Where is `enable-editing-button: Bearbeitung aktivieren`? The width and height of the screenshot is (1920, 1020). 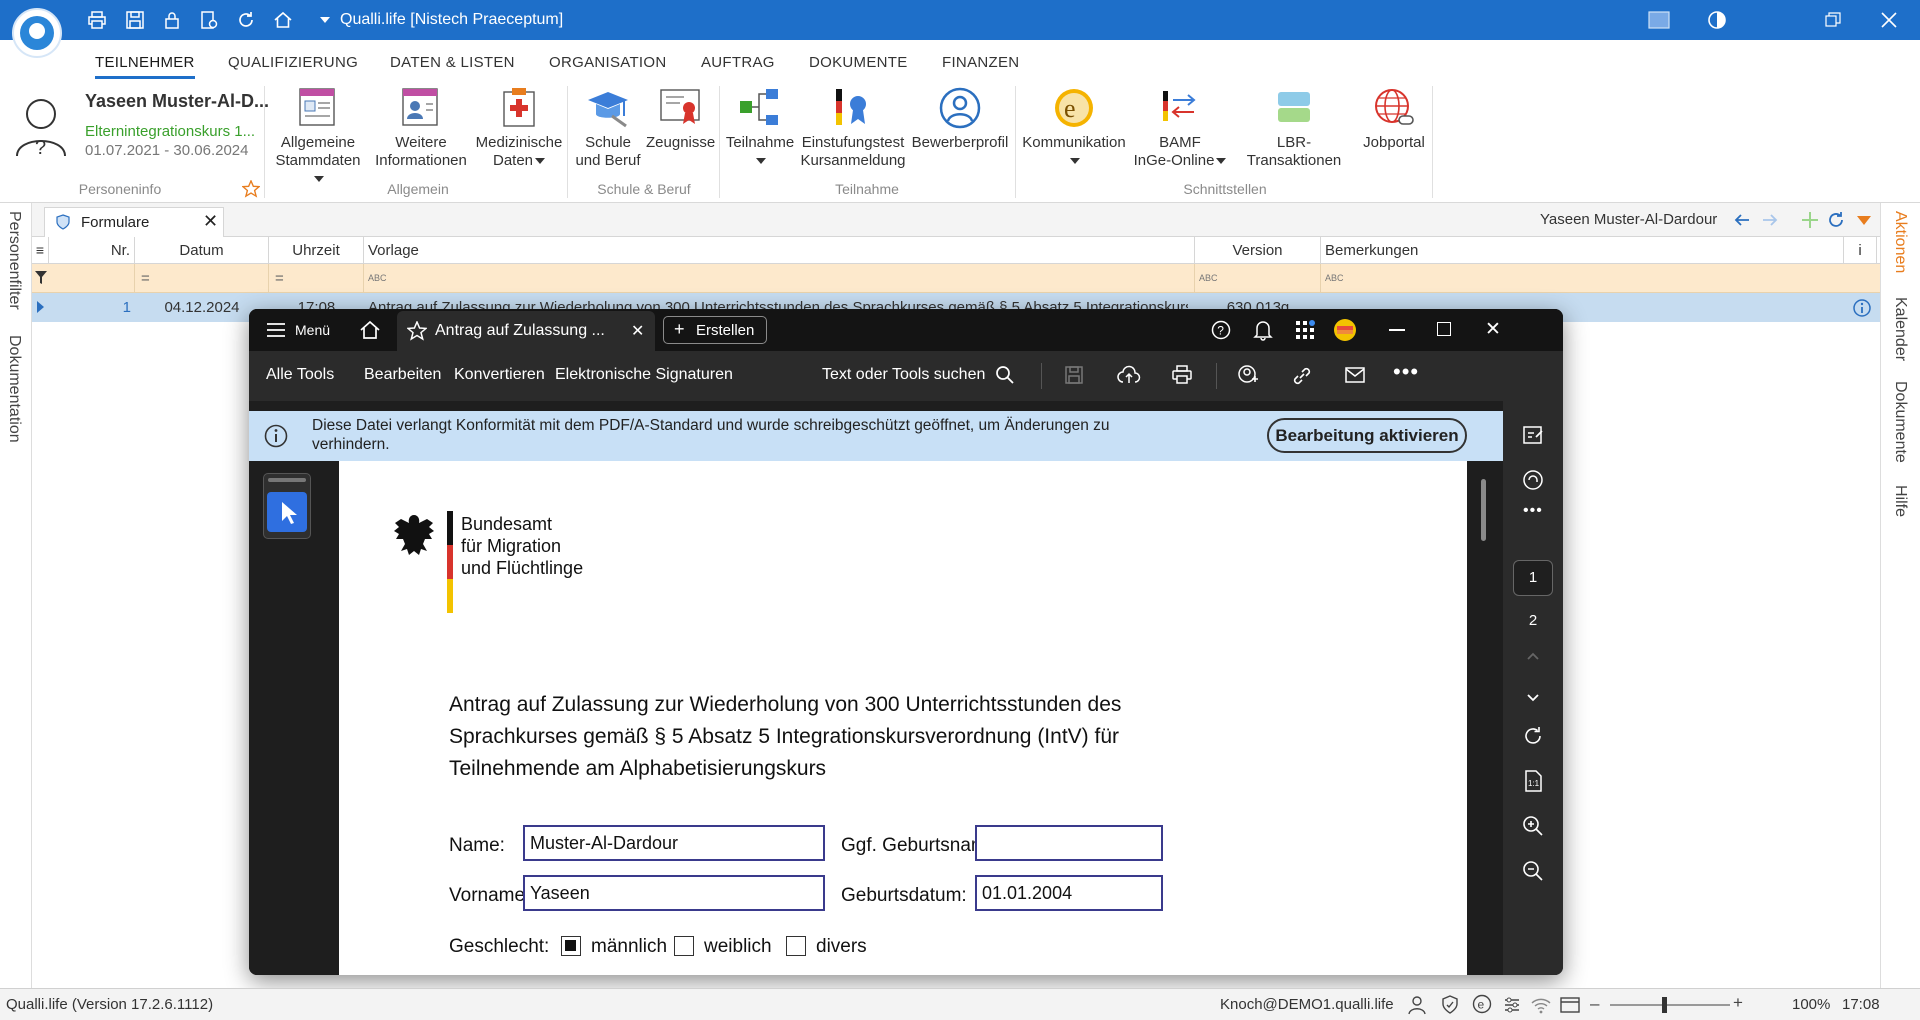
enable-editing-button: Bearbeitung aktivieren is located at coordinates (1367, 435).